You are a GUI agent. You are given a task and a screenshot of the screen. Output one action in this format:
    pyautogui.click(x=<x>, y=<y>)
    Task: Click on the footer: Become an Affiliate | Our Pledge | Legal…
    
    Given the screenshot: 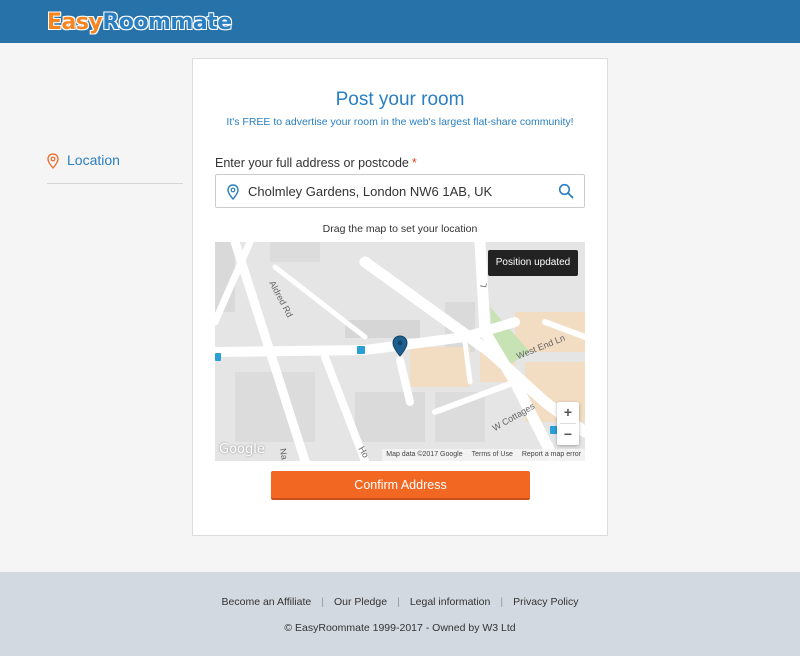 What is the action you would take?
    pyautogui.click(x=400, y=614)
    